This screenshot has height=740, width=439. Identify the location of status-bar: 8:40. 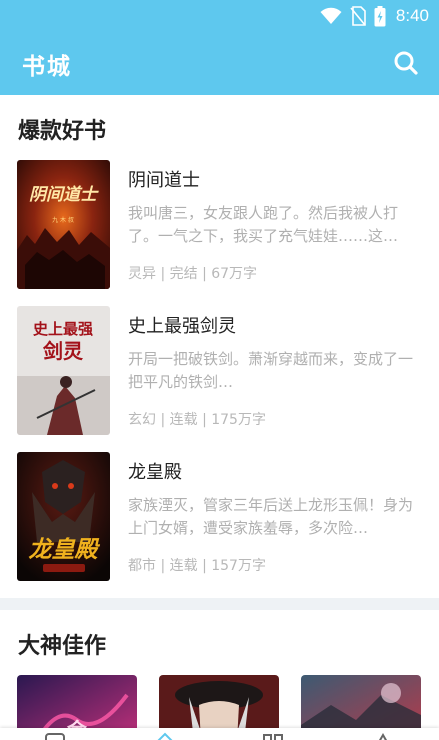
(219, 16).